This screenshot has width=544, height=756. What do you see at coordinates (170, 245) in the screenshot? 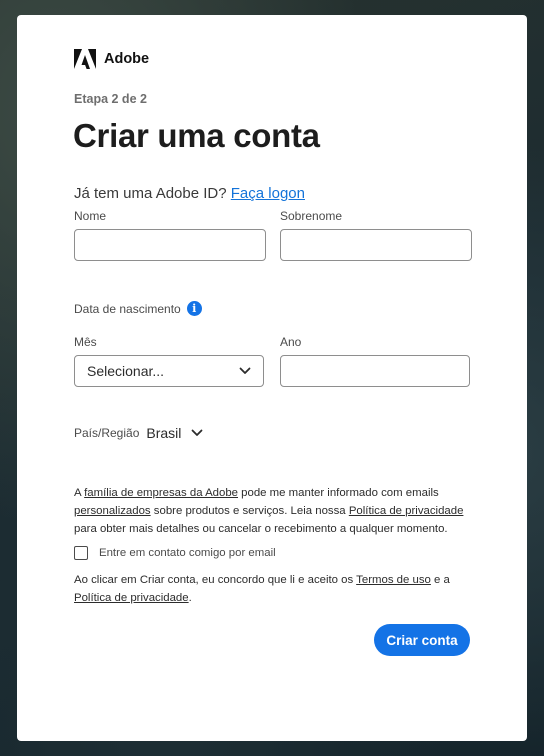
I see `first-name-input` at bounding box center [170, 245].